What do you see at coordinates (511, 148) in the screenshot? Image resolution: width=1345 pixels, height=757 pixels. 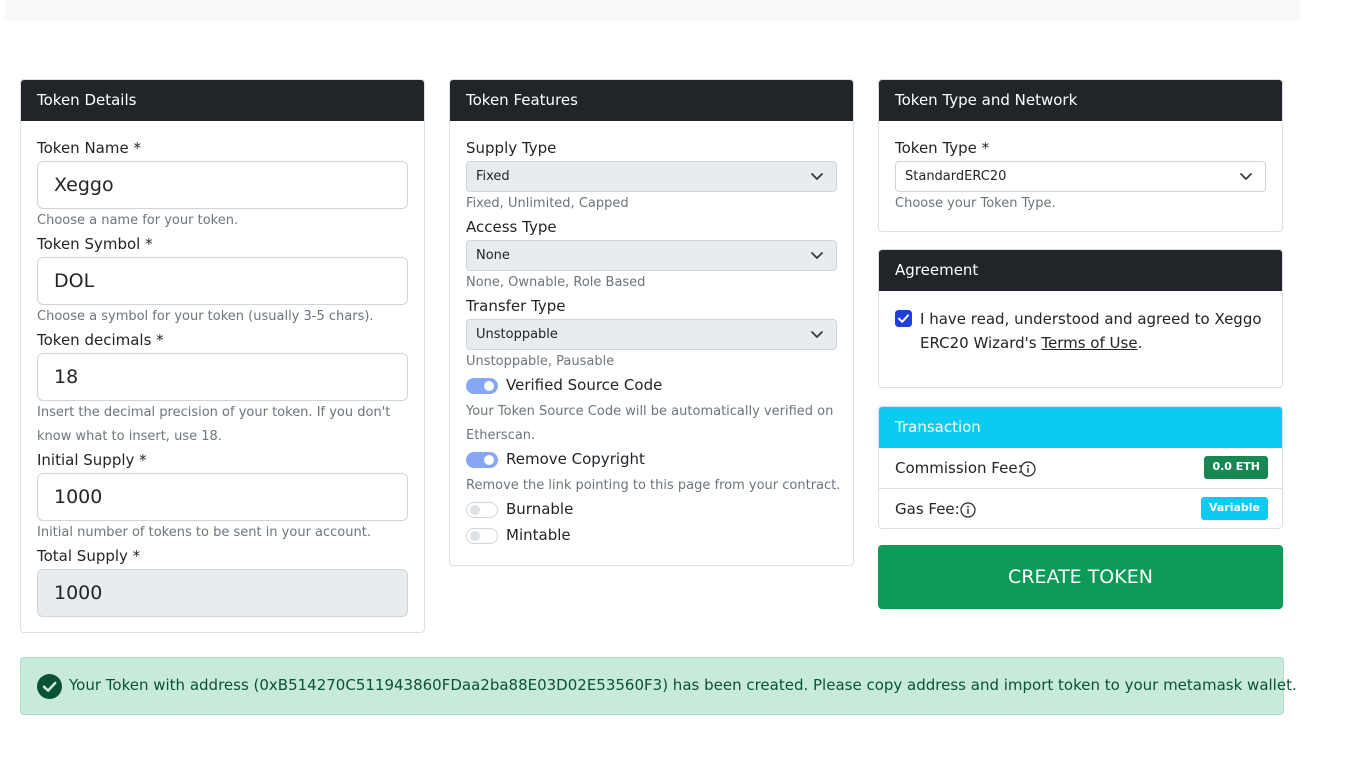 I see `supply-type-label: Supply Type` at bounding box center [511, 148].